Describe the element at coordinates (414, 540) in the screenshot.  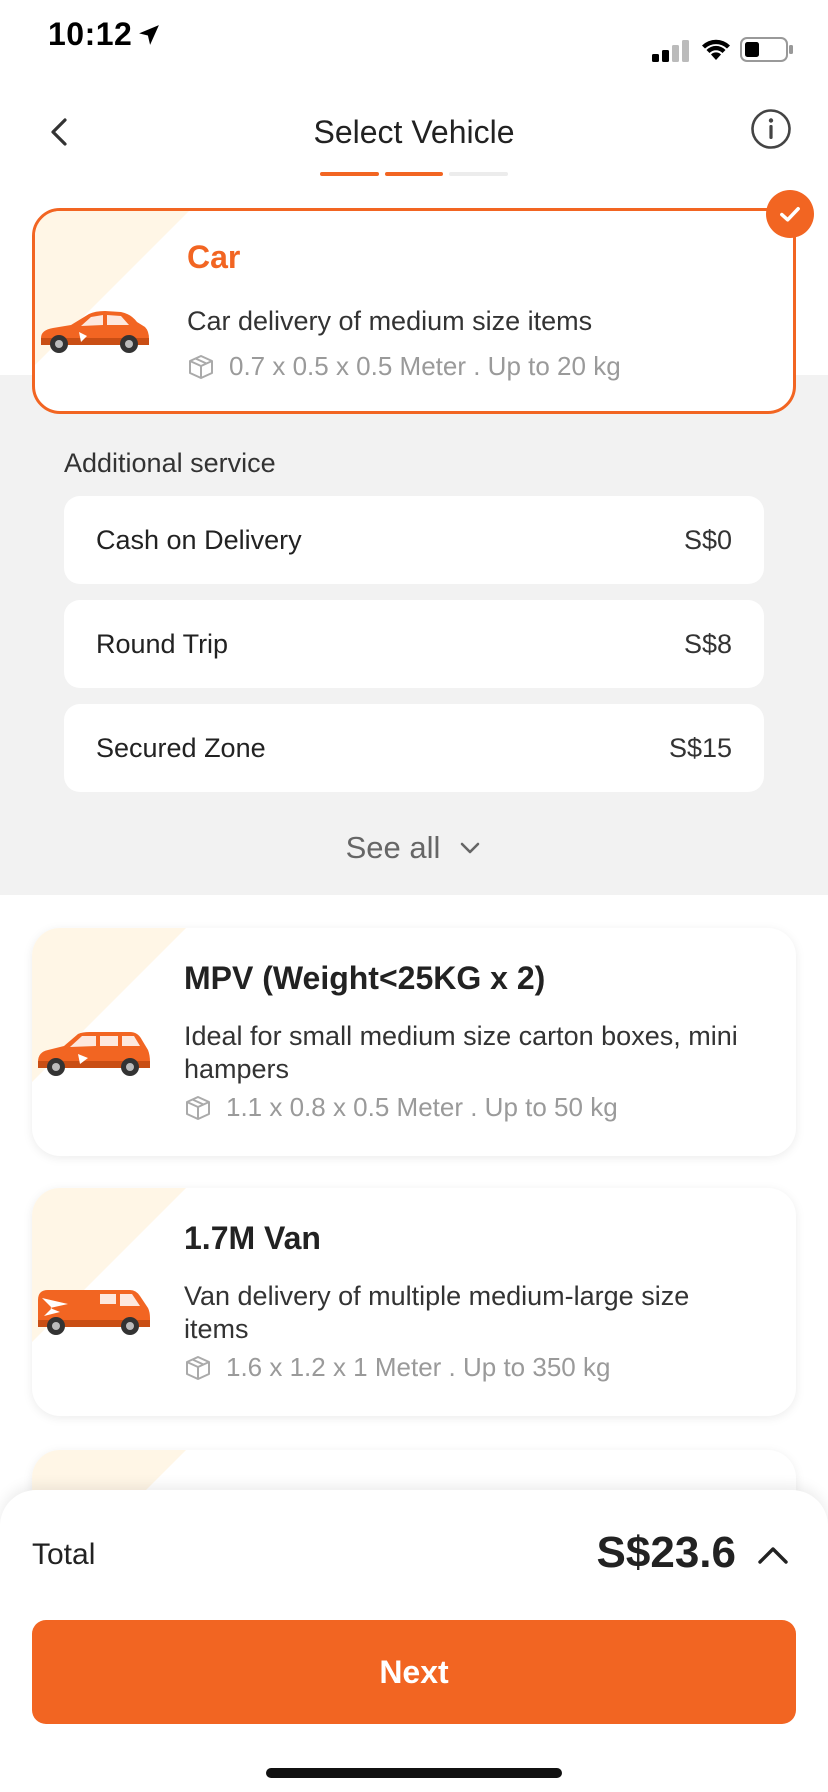
I see `service-cash-on-delivery: Cash on Delivery S$0` at that location.